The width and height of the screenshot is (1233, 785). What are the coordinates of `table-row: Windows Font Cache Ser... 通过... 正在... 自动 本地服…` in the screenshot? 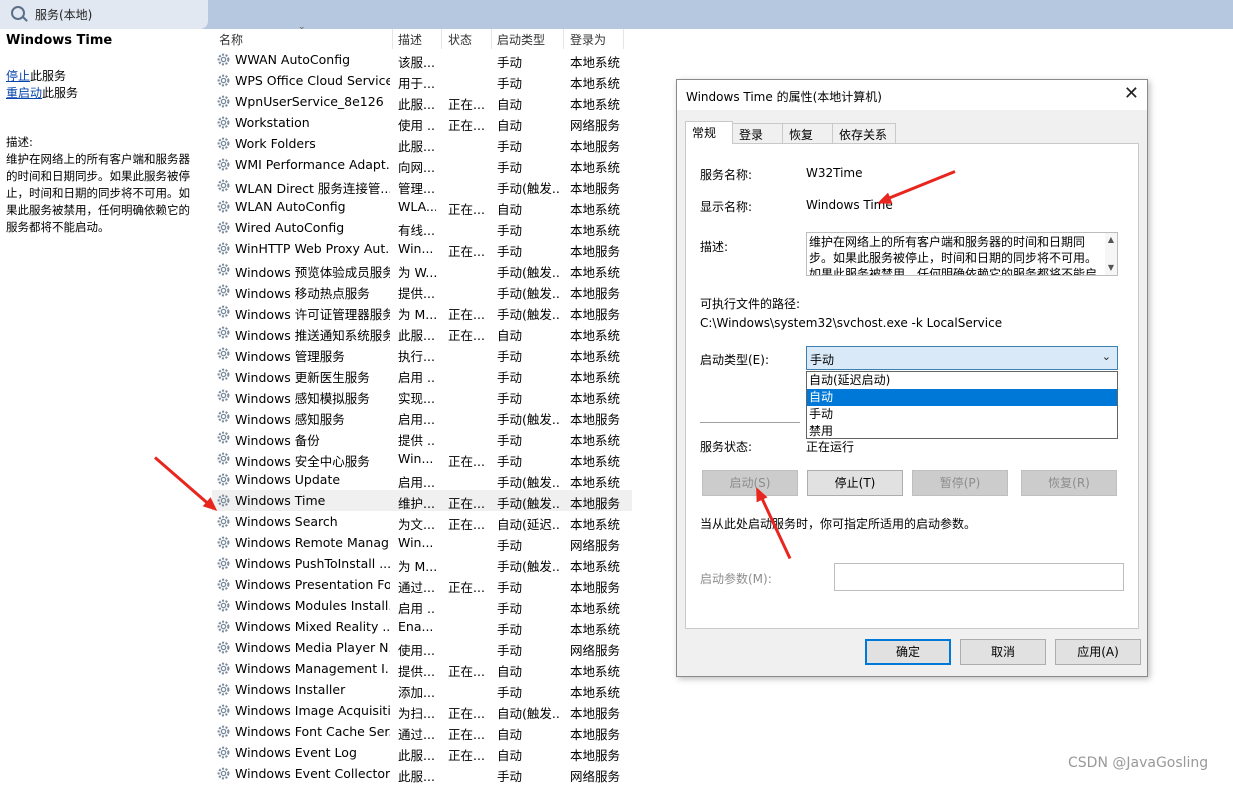 It's located at (422, 731).